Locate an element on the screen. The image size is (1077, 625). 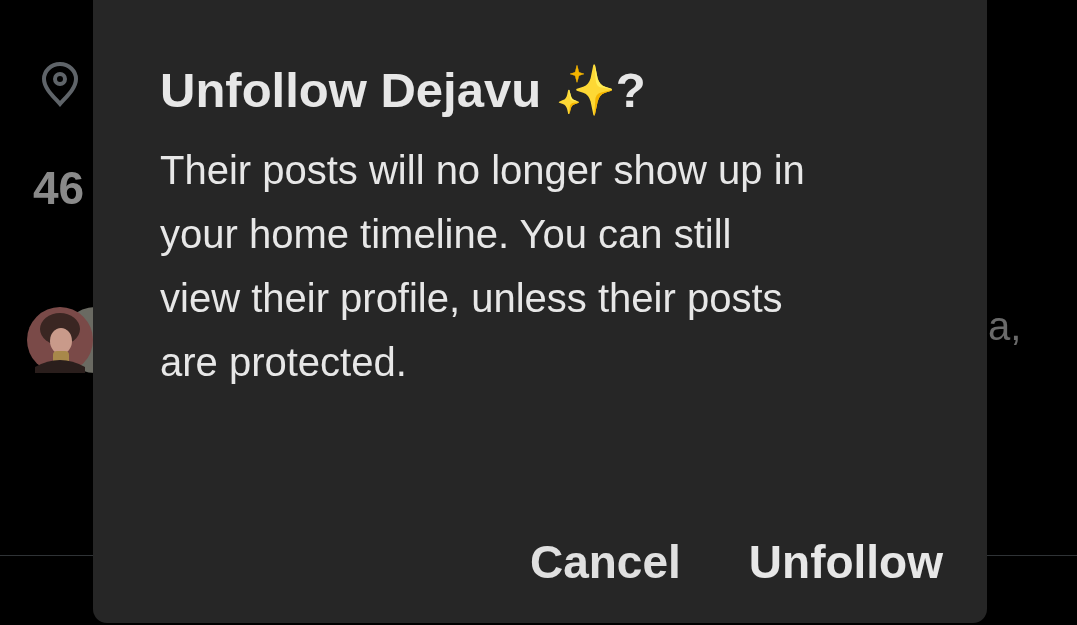
dialog-title: Unfollow Dejavu ✨? is located at coordinates (403, 90).